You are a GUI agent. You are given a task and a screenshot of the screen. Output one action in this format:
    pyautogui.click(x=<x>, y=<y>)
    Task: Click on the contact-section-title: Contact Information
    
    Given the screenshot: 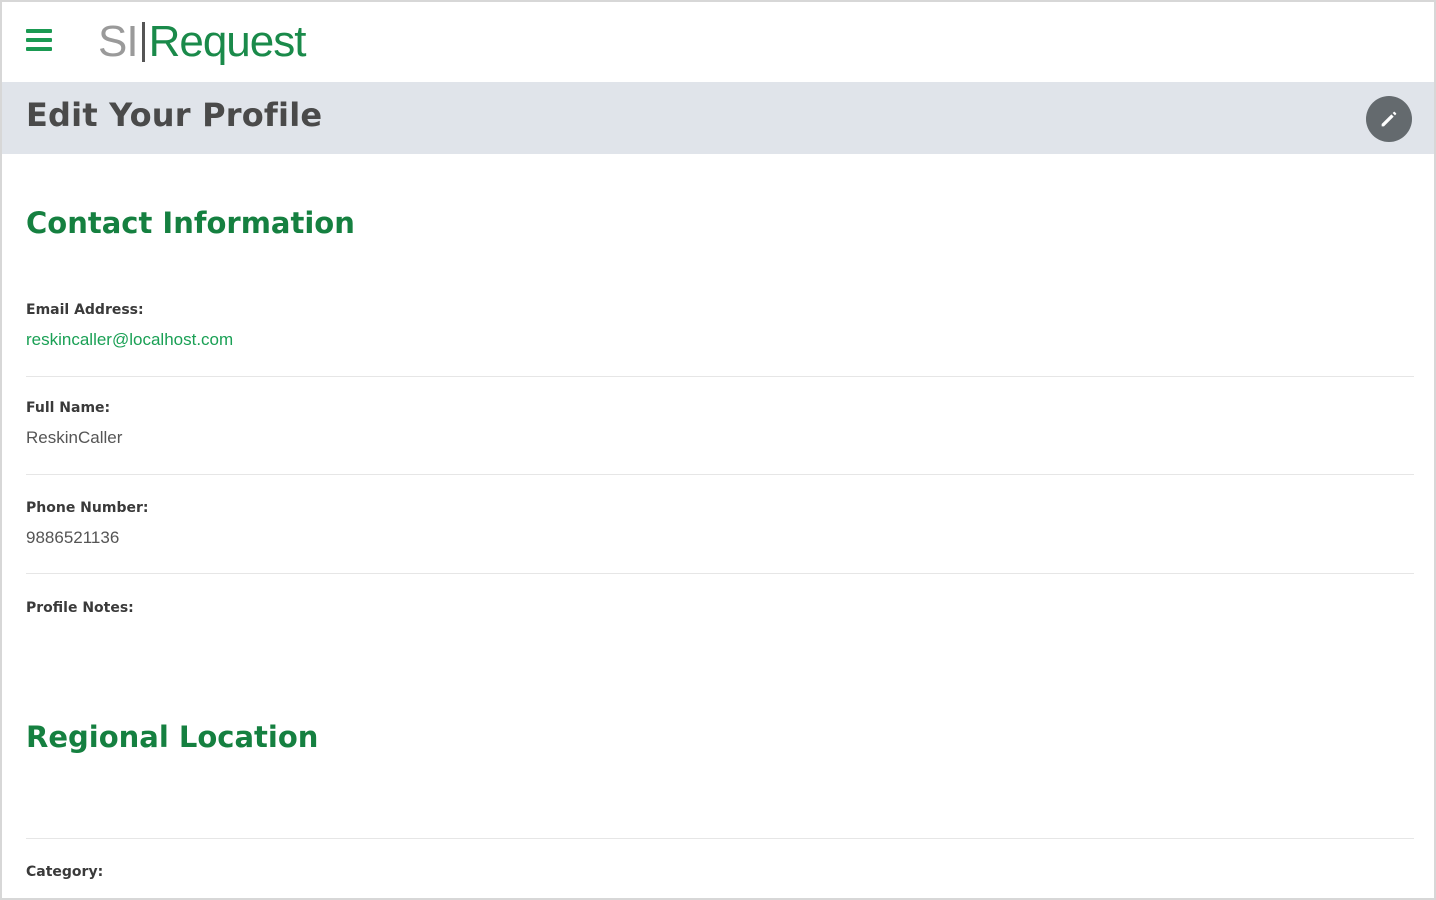 What is the action you would take?
    pyautogui.click(x=190, y=223)
    